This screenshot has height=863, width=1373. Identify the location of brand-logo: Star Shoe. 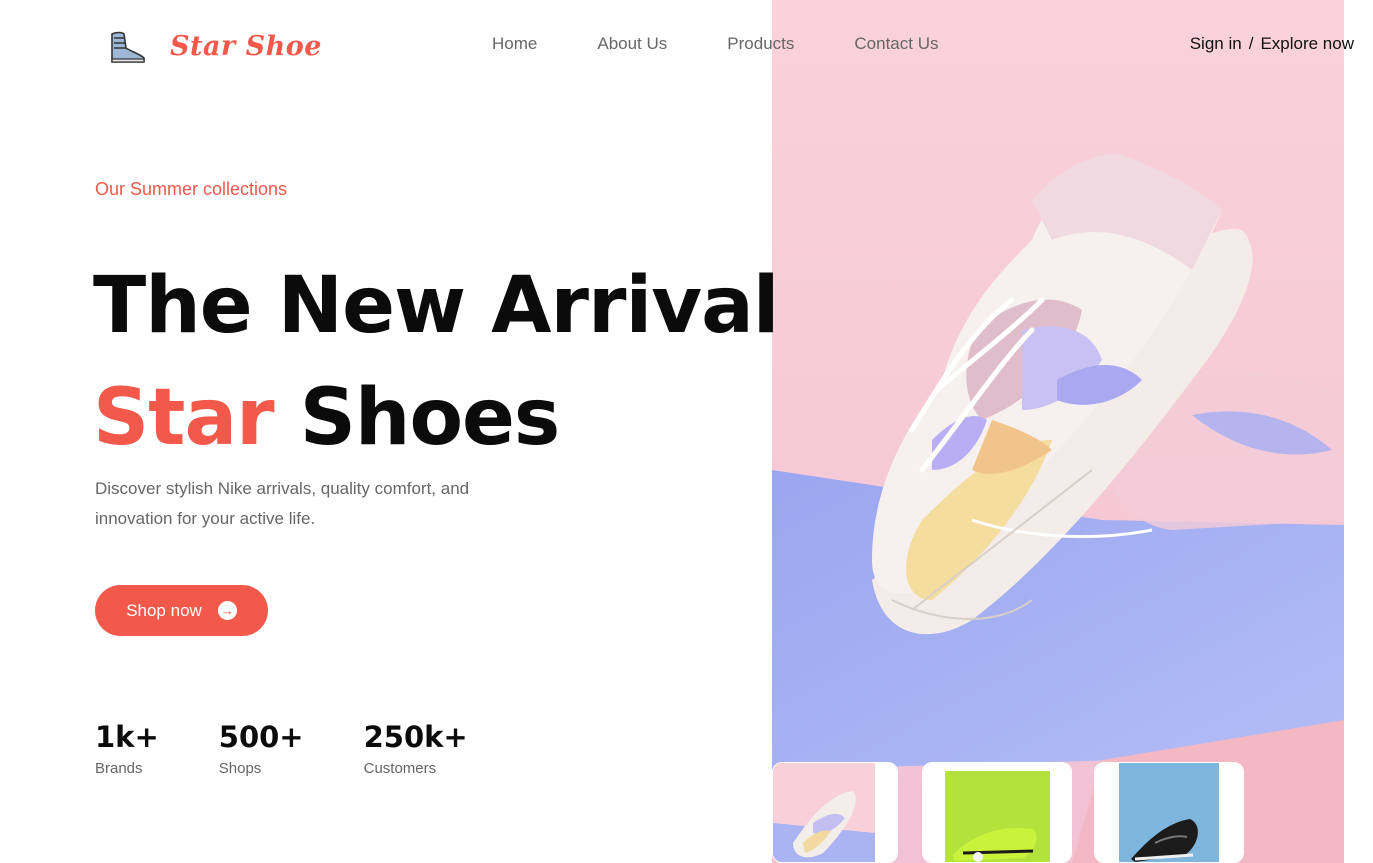
(213, 46).